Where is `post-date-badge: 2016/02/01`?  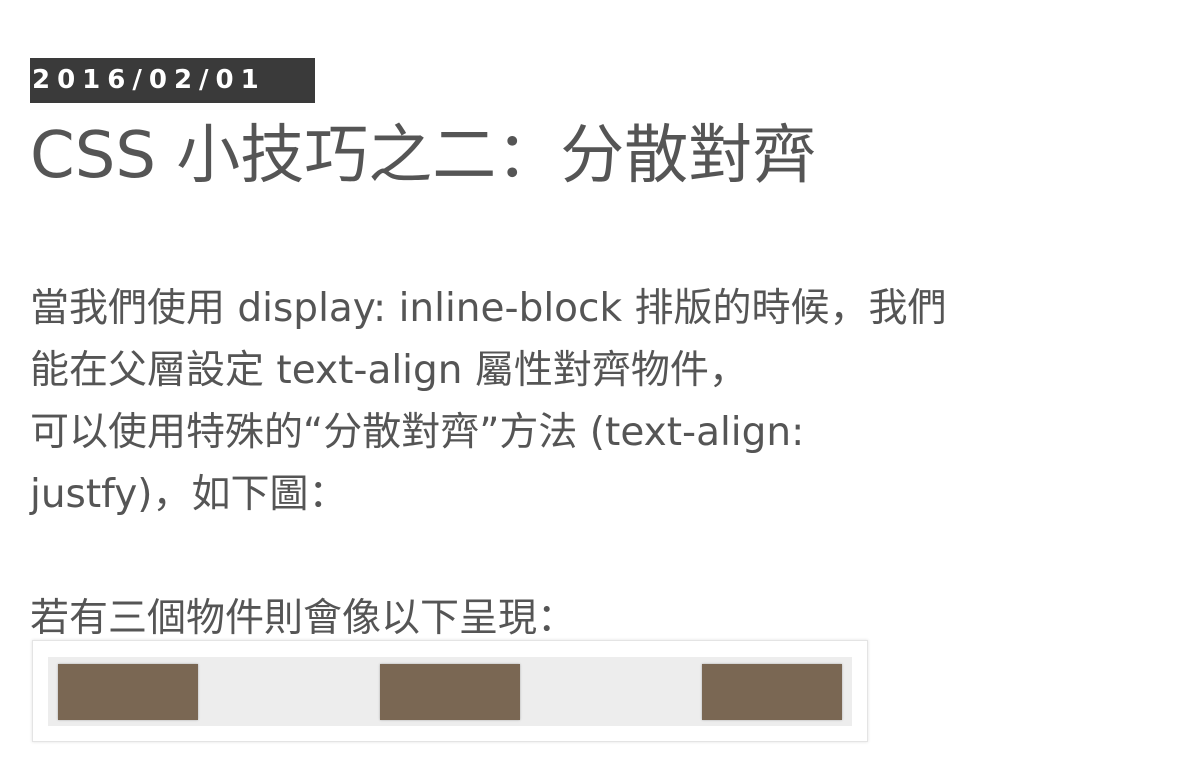 post-date-badge: 2016/02/01 is located at coordinates (172, 80).